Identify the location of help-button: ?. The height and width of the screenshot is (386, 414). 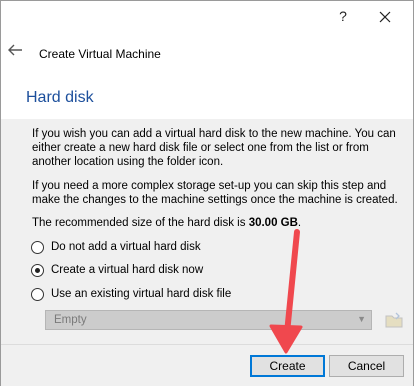
(343, 17).